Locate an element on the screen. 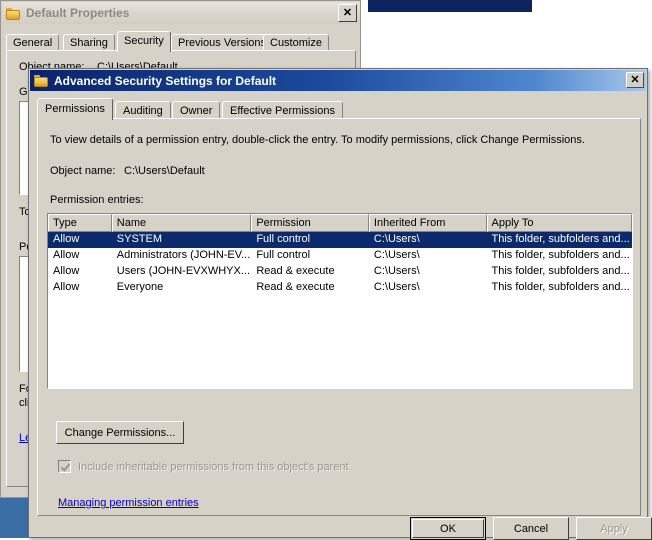 This screenshot has width=652, height=540. object-name-value: C:\Users\Default is located at coordinates (164, 171).